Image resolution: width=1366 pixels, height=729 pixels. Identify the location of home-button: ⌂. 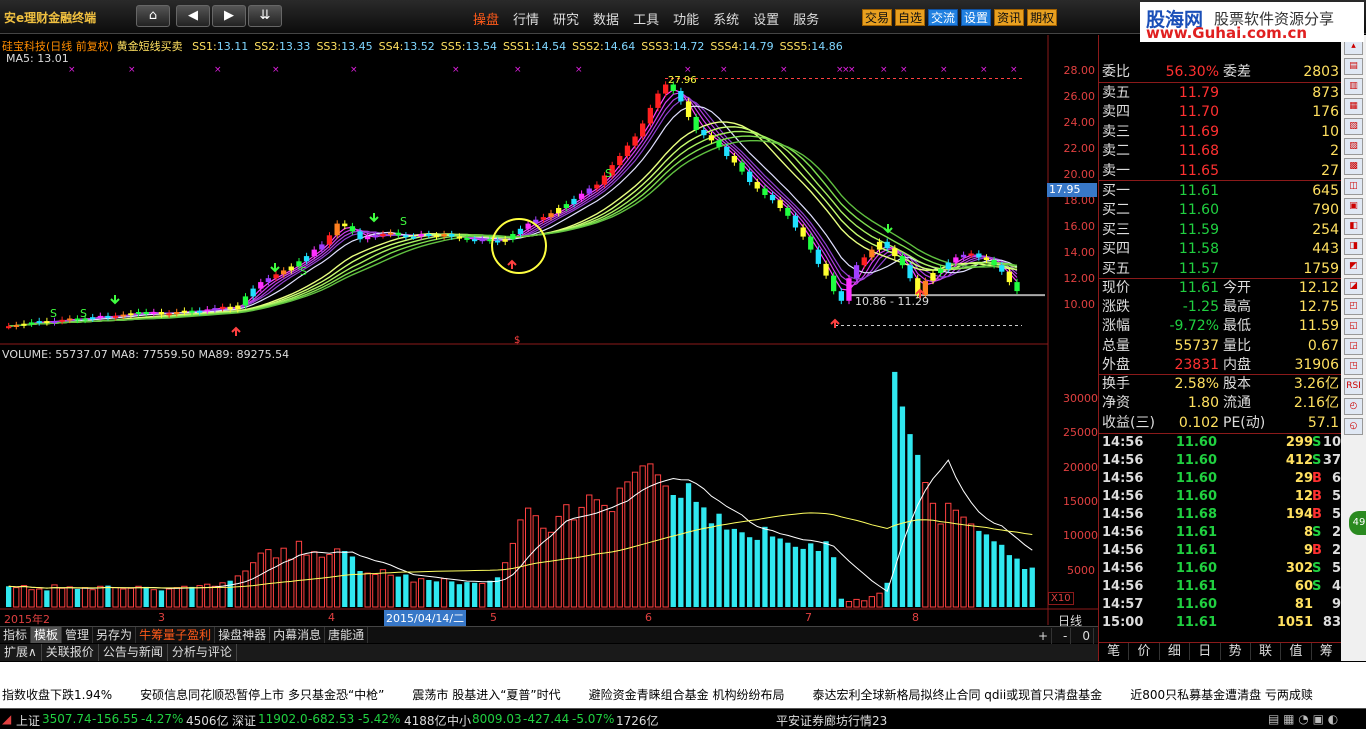
(153, 16).